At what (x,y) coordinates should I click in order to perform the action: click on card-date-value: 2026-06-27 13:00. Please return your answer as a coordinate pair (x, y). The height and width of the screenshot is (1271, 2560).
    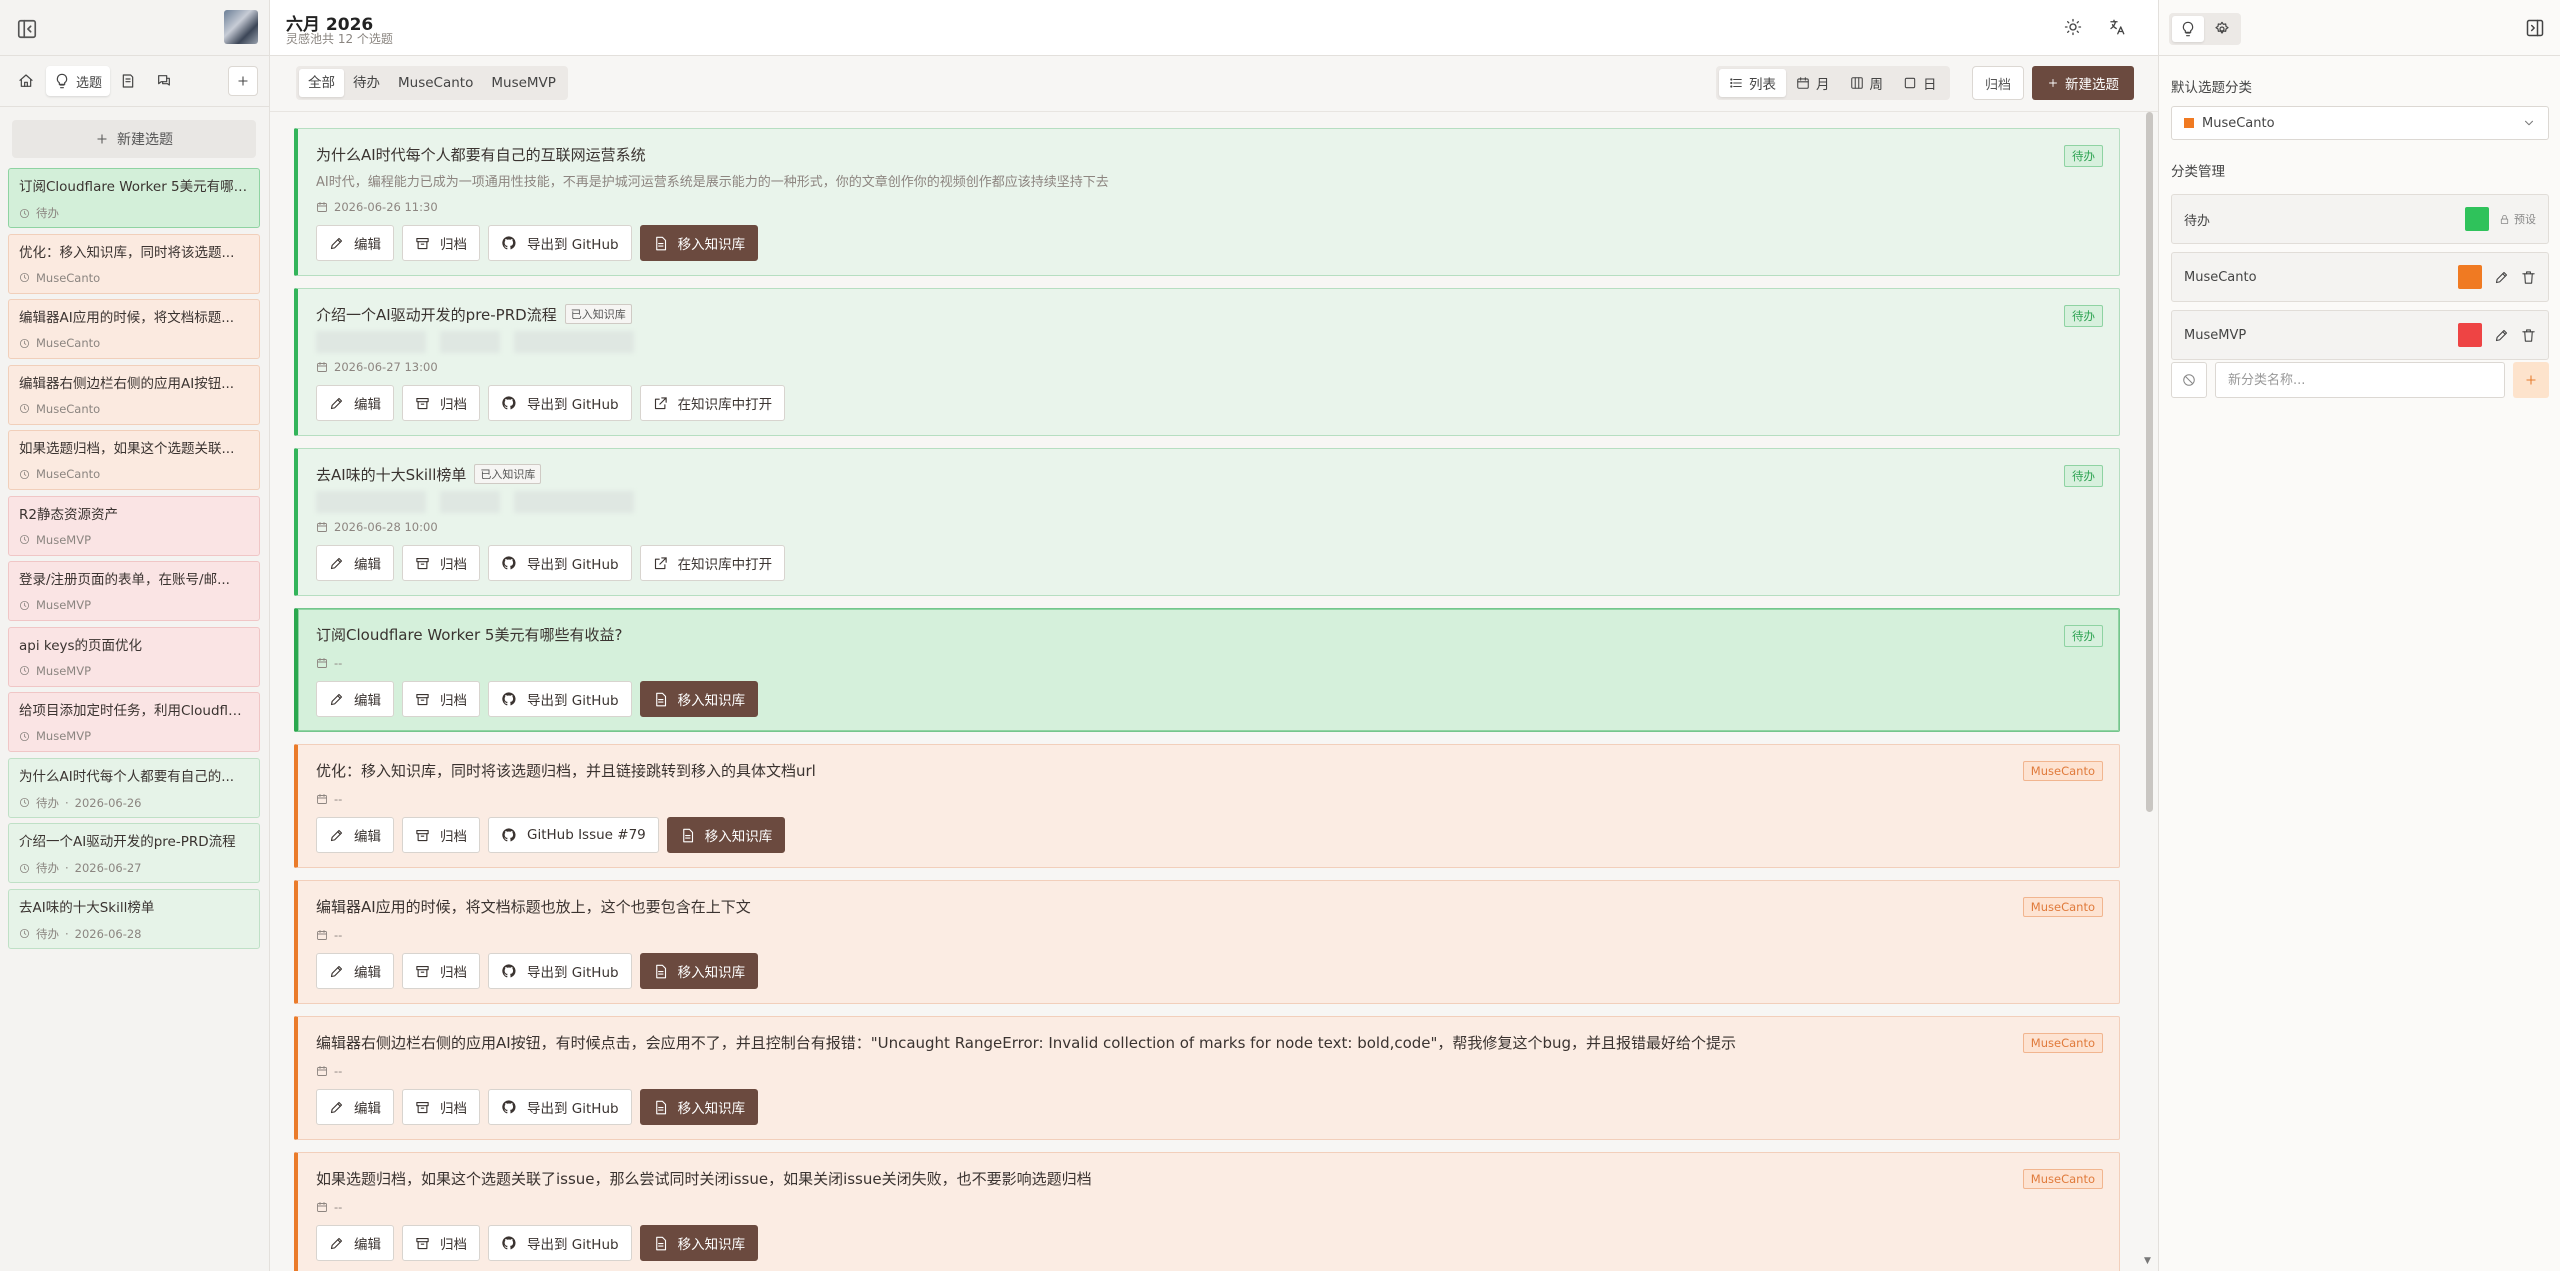
    Looking at the image, I should click on (386, 367).